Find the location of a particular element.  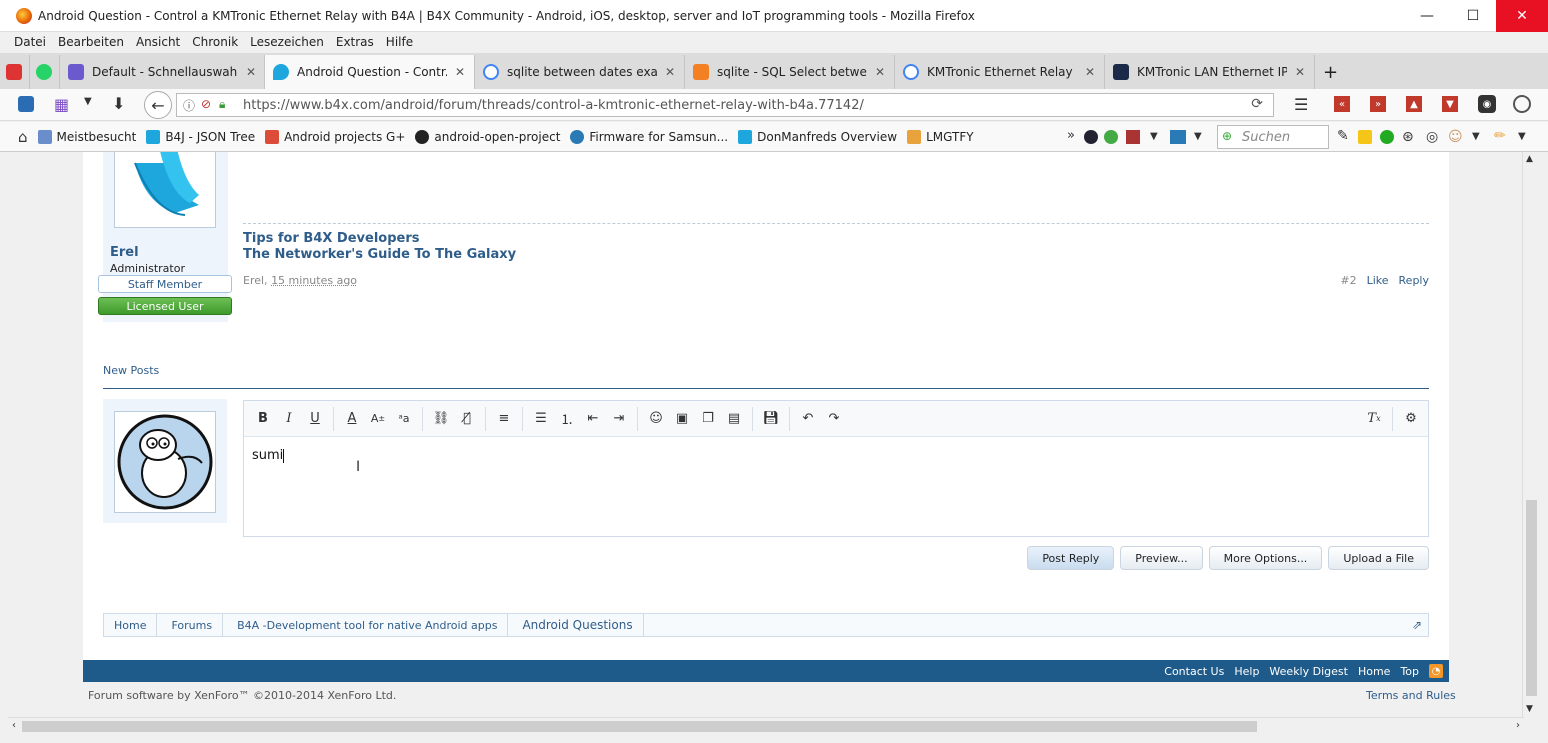

maximize-button: ☐ is located at coordinates (1473, 16).